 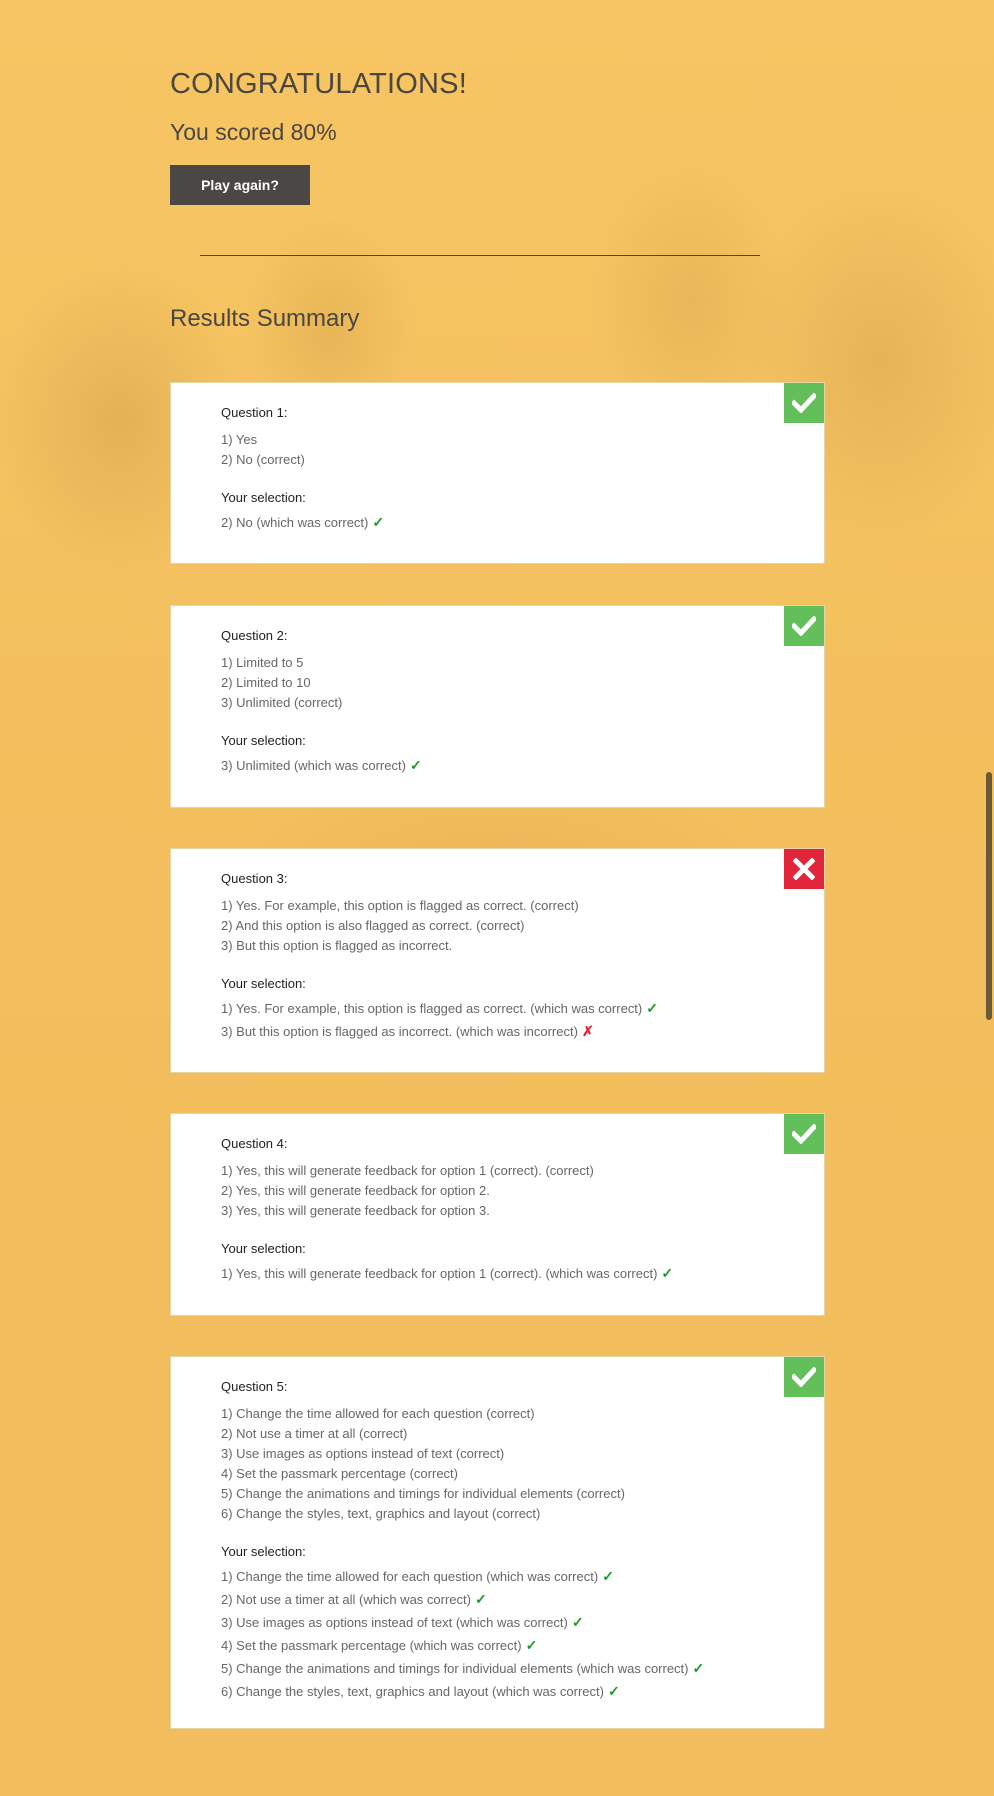 I want to click on answer-option: 2) Limited to 10, so click(x=266, y=682).